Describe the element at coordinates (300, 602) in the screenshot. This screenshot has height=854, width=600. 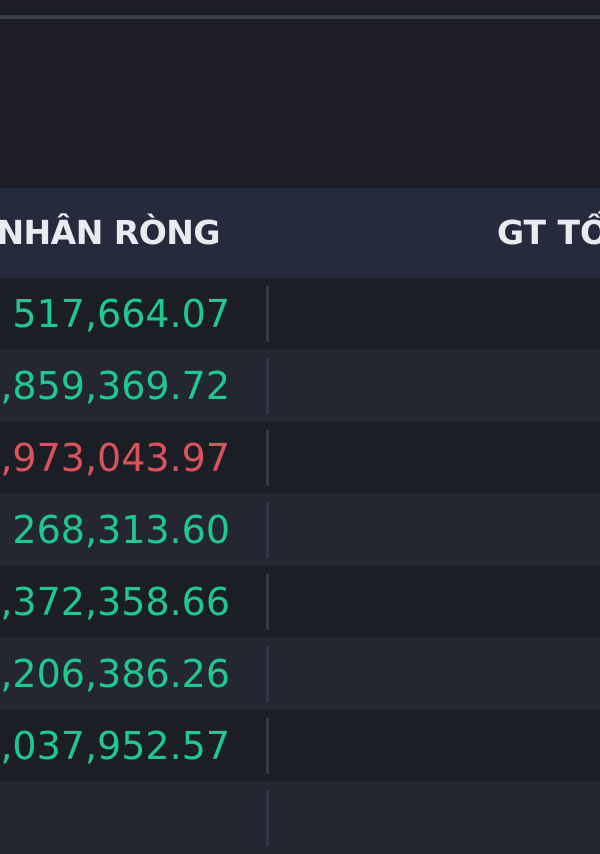
I see `table-row: ,372,358.66` at that location.